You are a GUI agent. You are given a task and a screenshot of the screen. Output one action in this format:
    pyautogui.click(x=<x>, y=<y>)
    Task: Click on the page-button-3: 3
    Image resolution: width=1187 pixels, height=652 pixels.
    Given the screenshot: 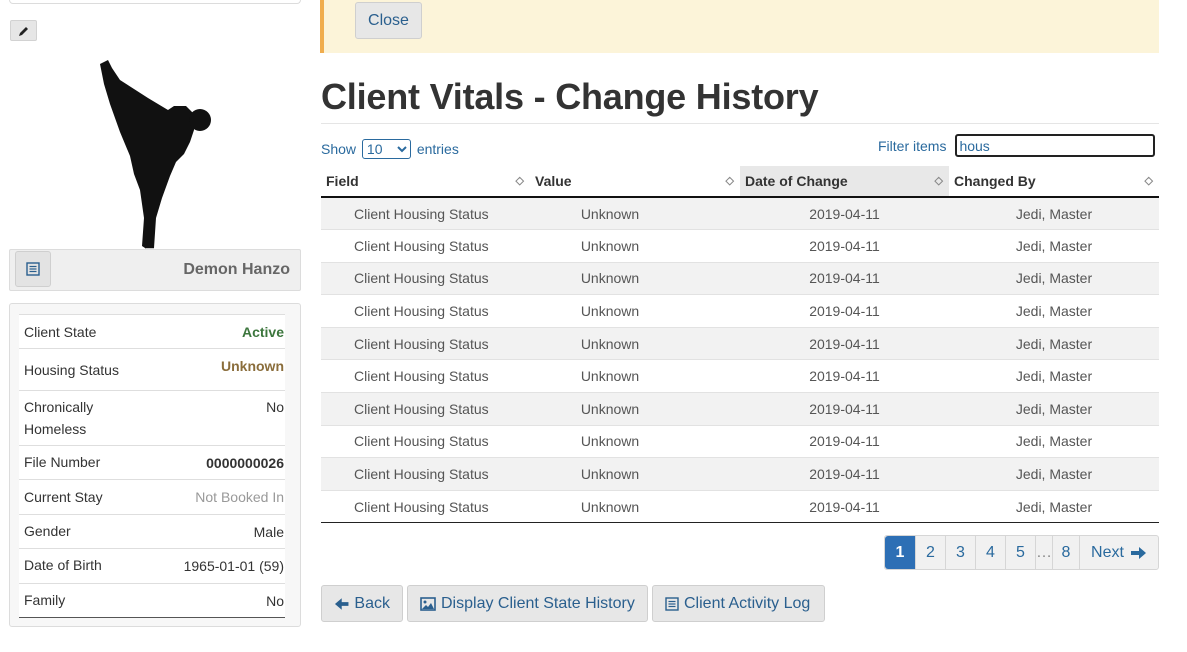 What is the action you would take?
    pyautogui.click(x=961, y=552)
    